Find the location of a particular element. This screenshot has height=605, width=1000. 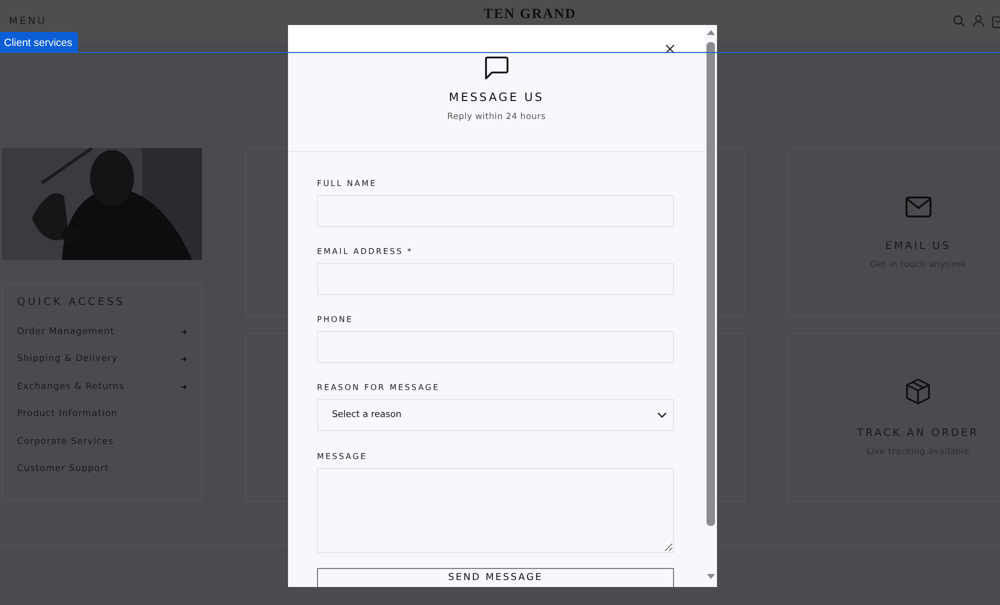

dialog-subtitle: Reply within 24 hours is located at coordinates (496, 117).